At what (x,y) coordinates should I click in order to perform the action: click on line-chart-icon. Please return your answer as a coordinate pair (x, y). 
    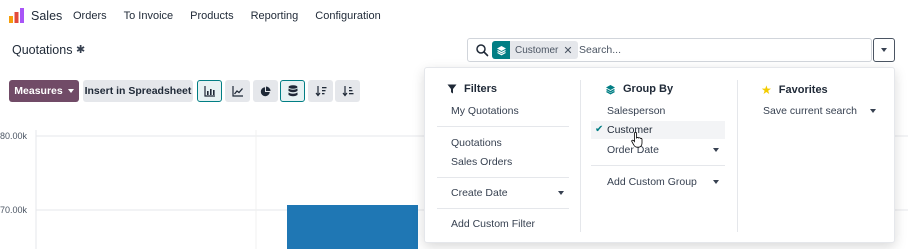
    Looking at the image, I should click on (237, 91).